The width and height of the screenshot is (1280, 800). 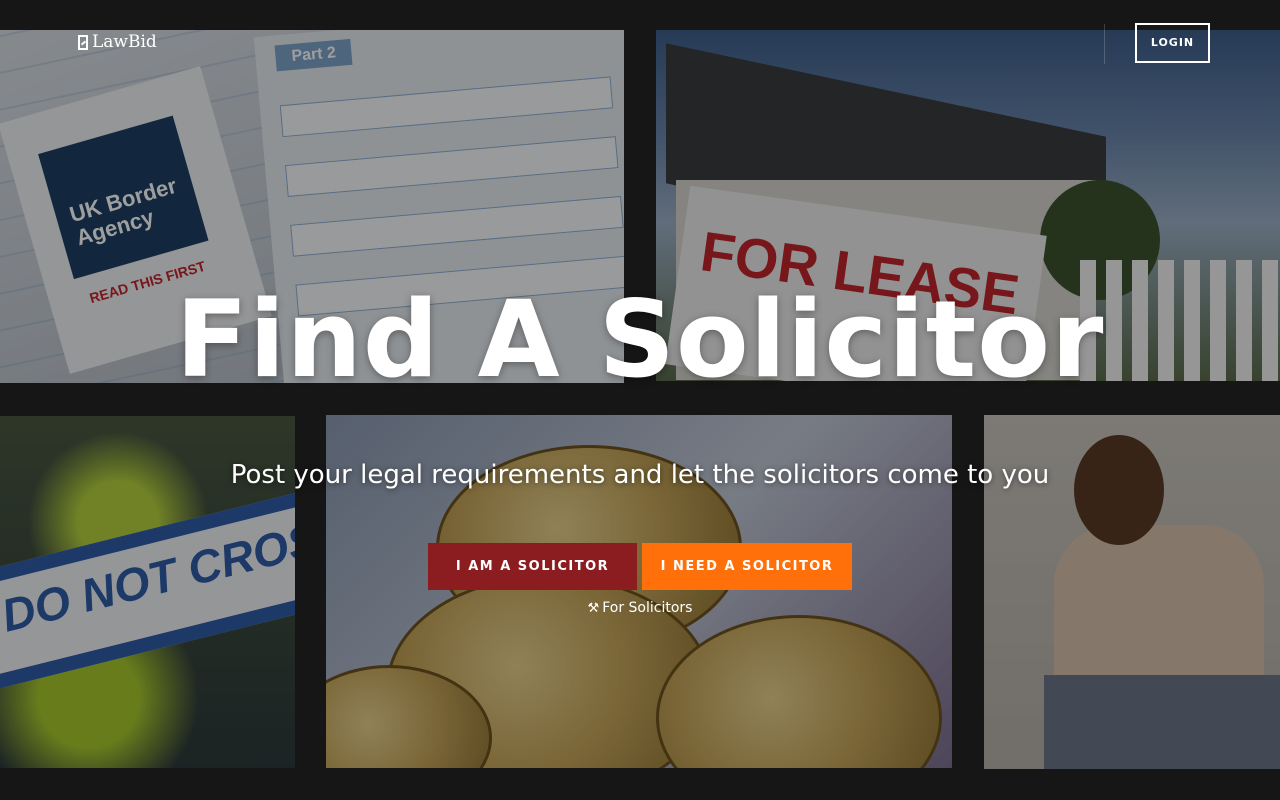 What do you see at coordinates (593, 608) in the screenshot?
I see `gavel-icon: ⚒` at bounding box center [593, 608].